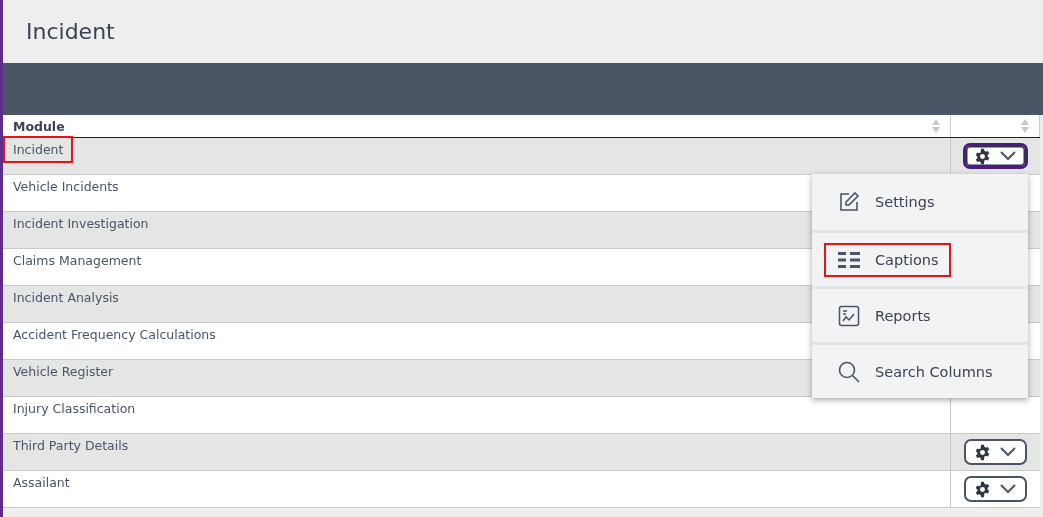 This screenshot has height=517, width=1043. Describe the element at coordinates (63, 371) in the screenshot. I see `module-cell-text: Vehicle Register` at that location.